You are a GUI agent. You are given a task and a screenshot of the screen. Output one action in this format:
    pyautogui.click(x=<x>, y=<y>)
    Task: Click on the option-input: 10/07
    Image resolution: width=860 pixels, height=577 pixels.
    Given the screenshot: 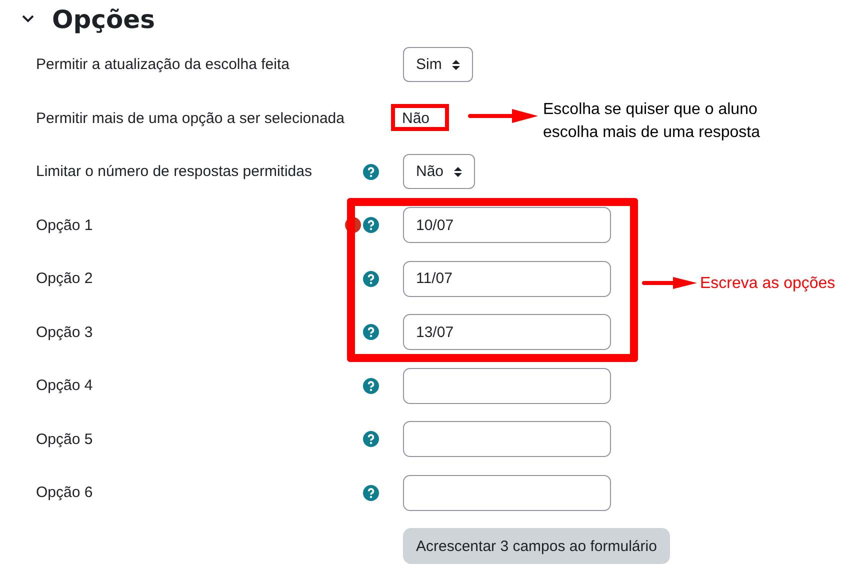 What is the action you would take?
    pyautogui.click(x=507, y=225)
    